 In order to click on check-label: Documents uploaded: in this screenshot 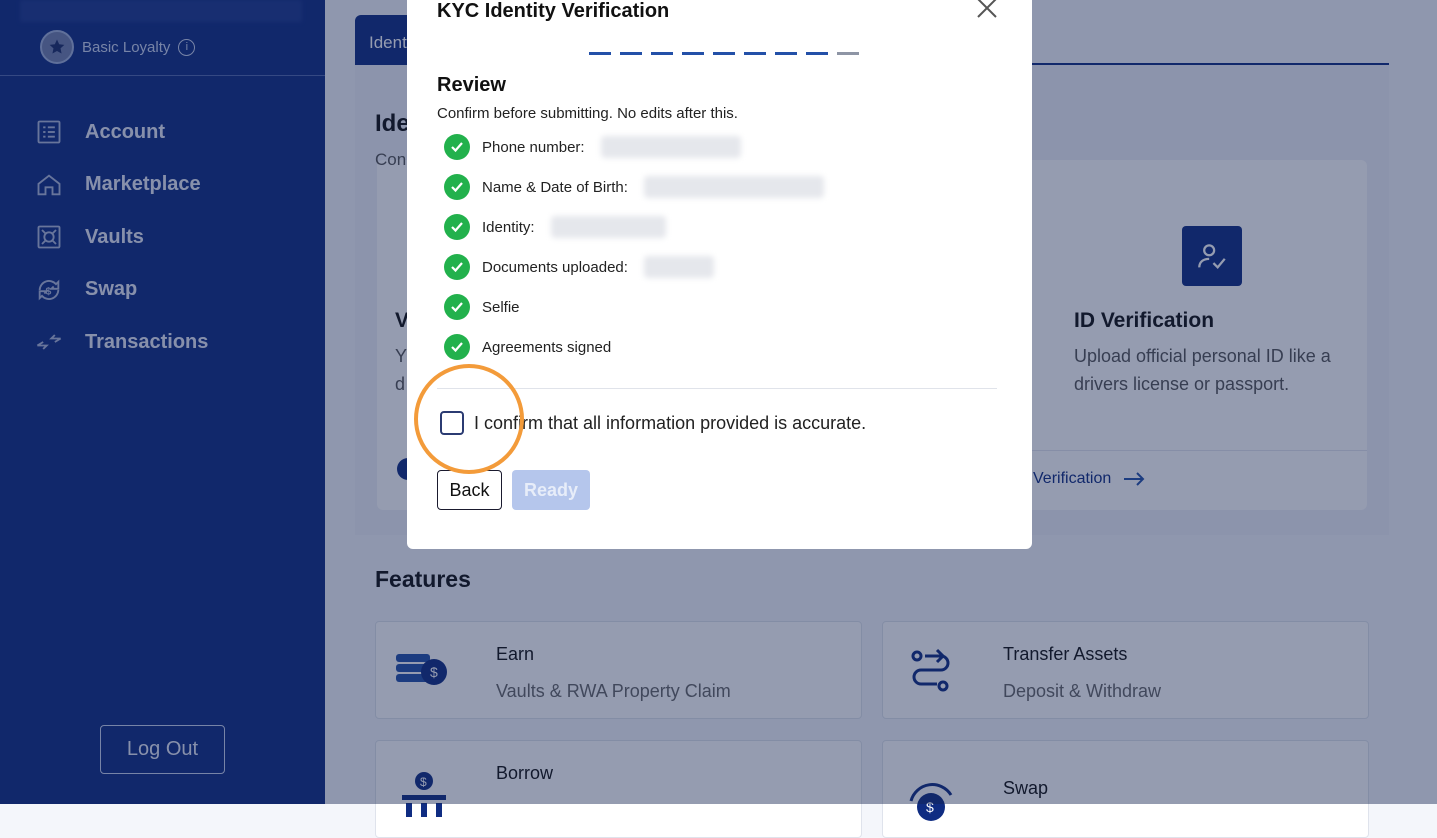, I will do `click(555, 267)`.